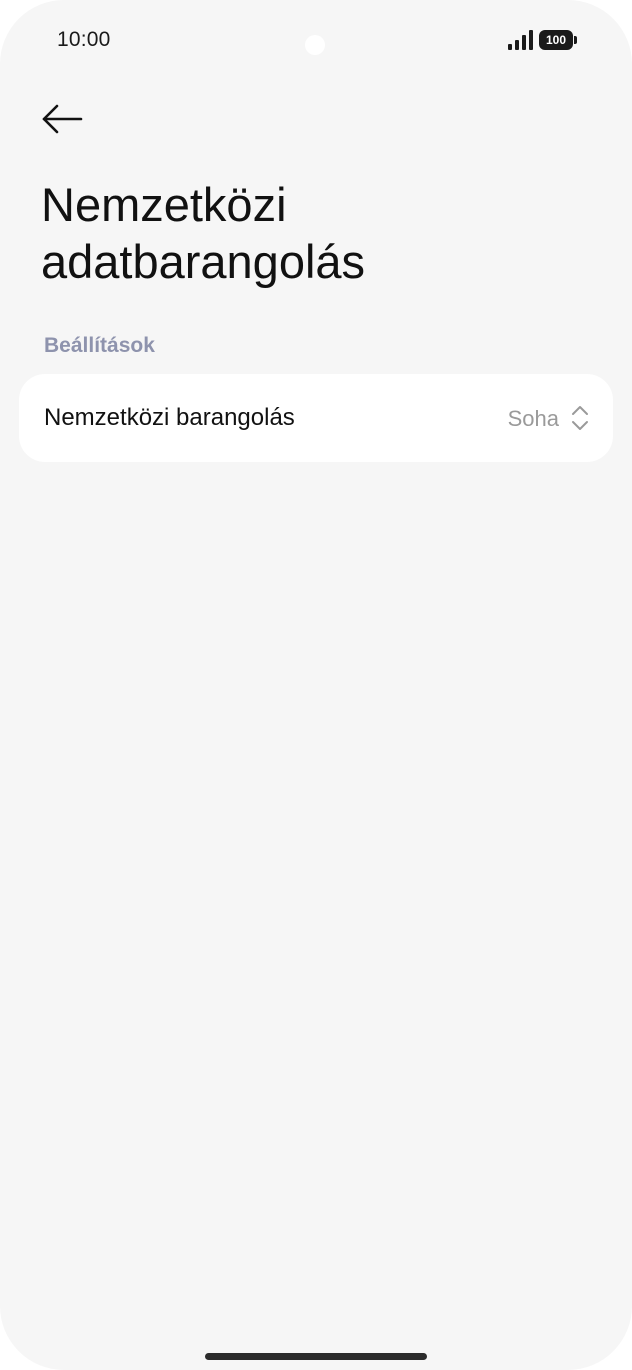 Image resolution: width=632 pixels, height=1370 pixels. Describe the element at coordinates (316, 1356) in the screenshot. I see `home-indicator` at that location.